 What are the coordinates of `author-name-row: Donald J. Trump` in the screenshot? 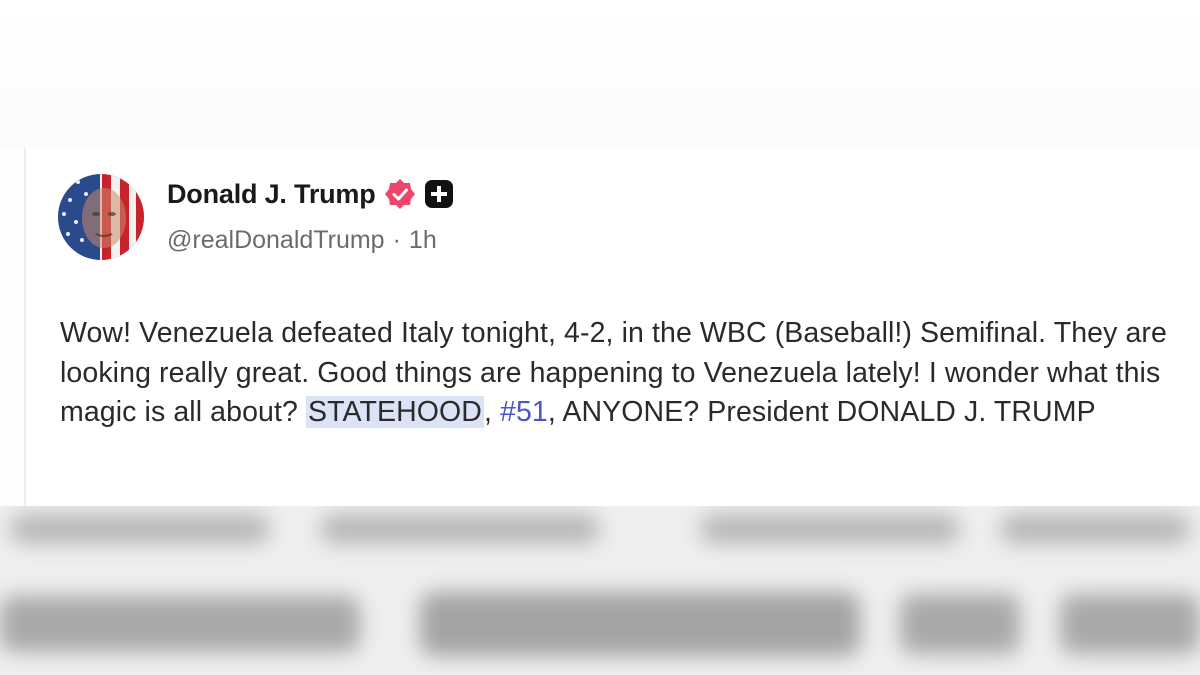 It's located at (310, 194).